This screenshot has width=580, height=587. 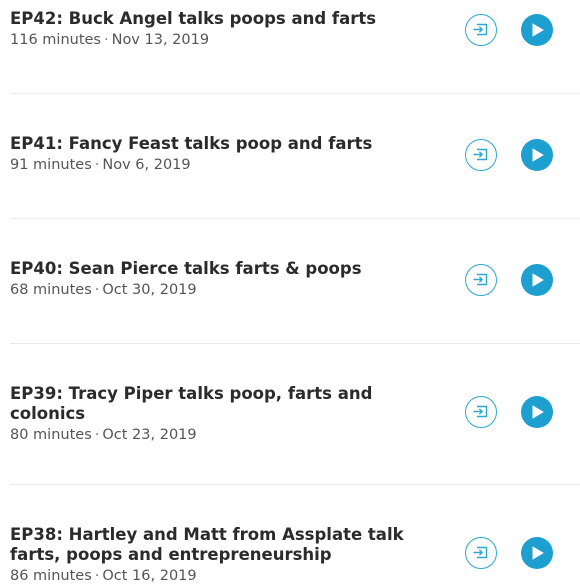 What do you see at coordinates (149, 290) in the screenshot?
I see `episode-date: Oct 30, 2019` at bounding box center [149, 290].